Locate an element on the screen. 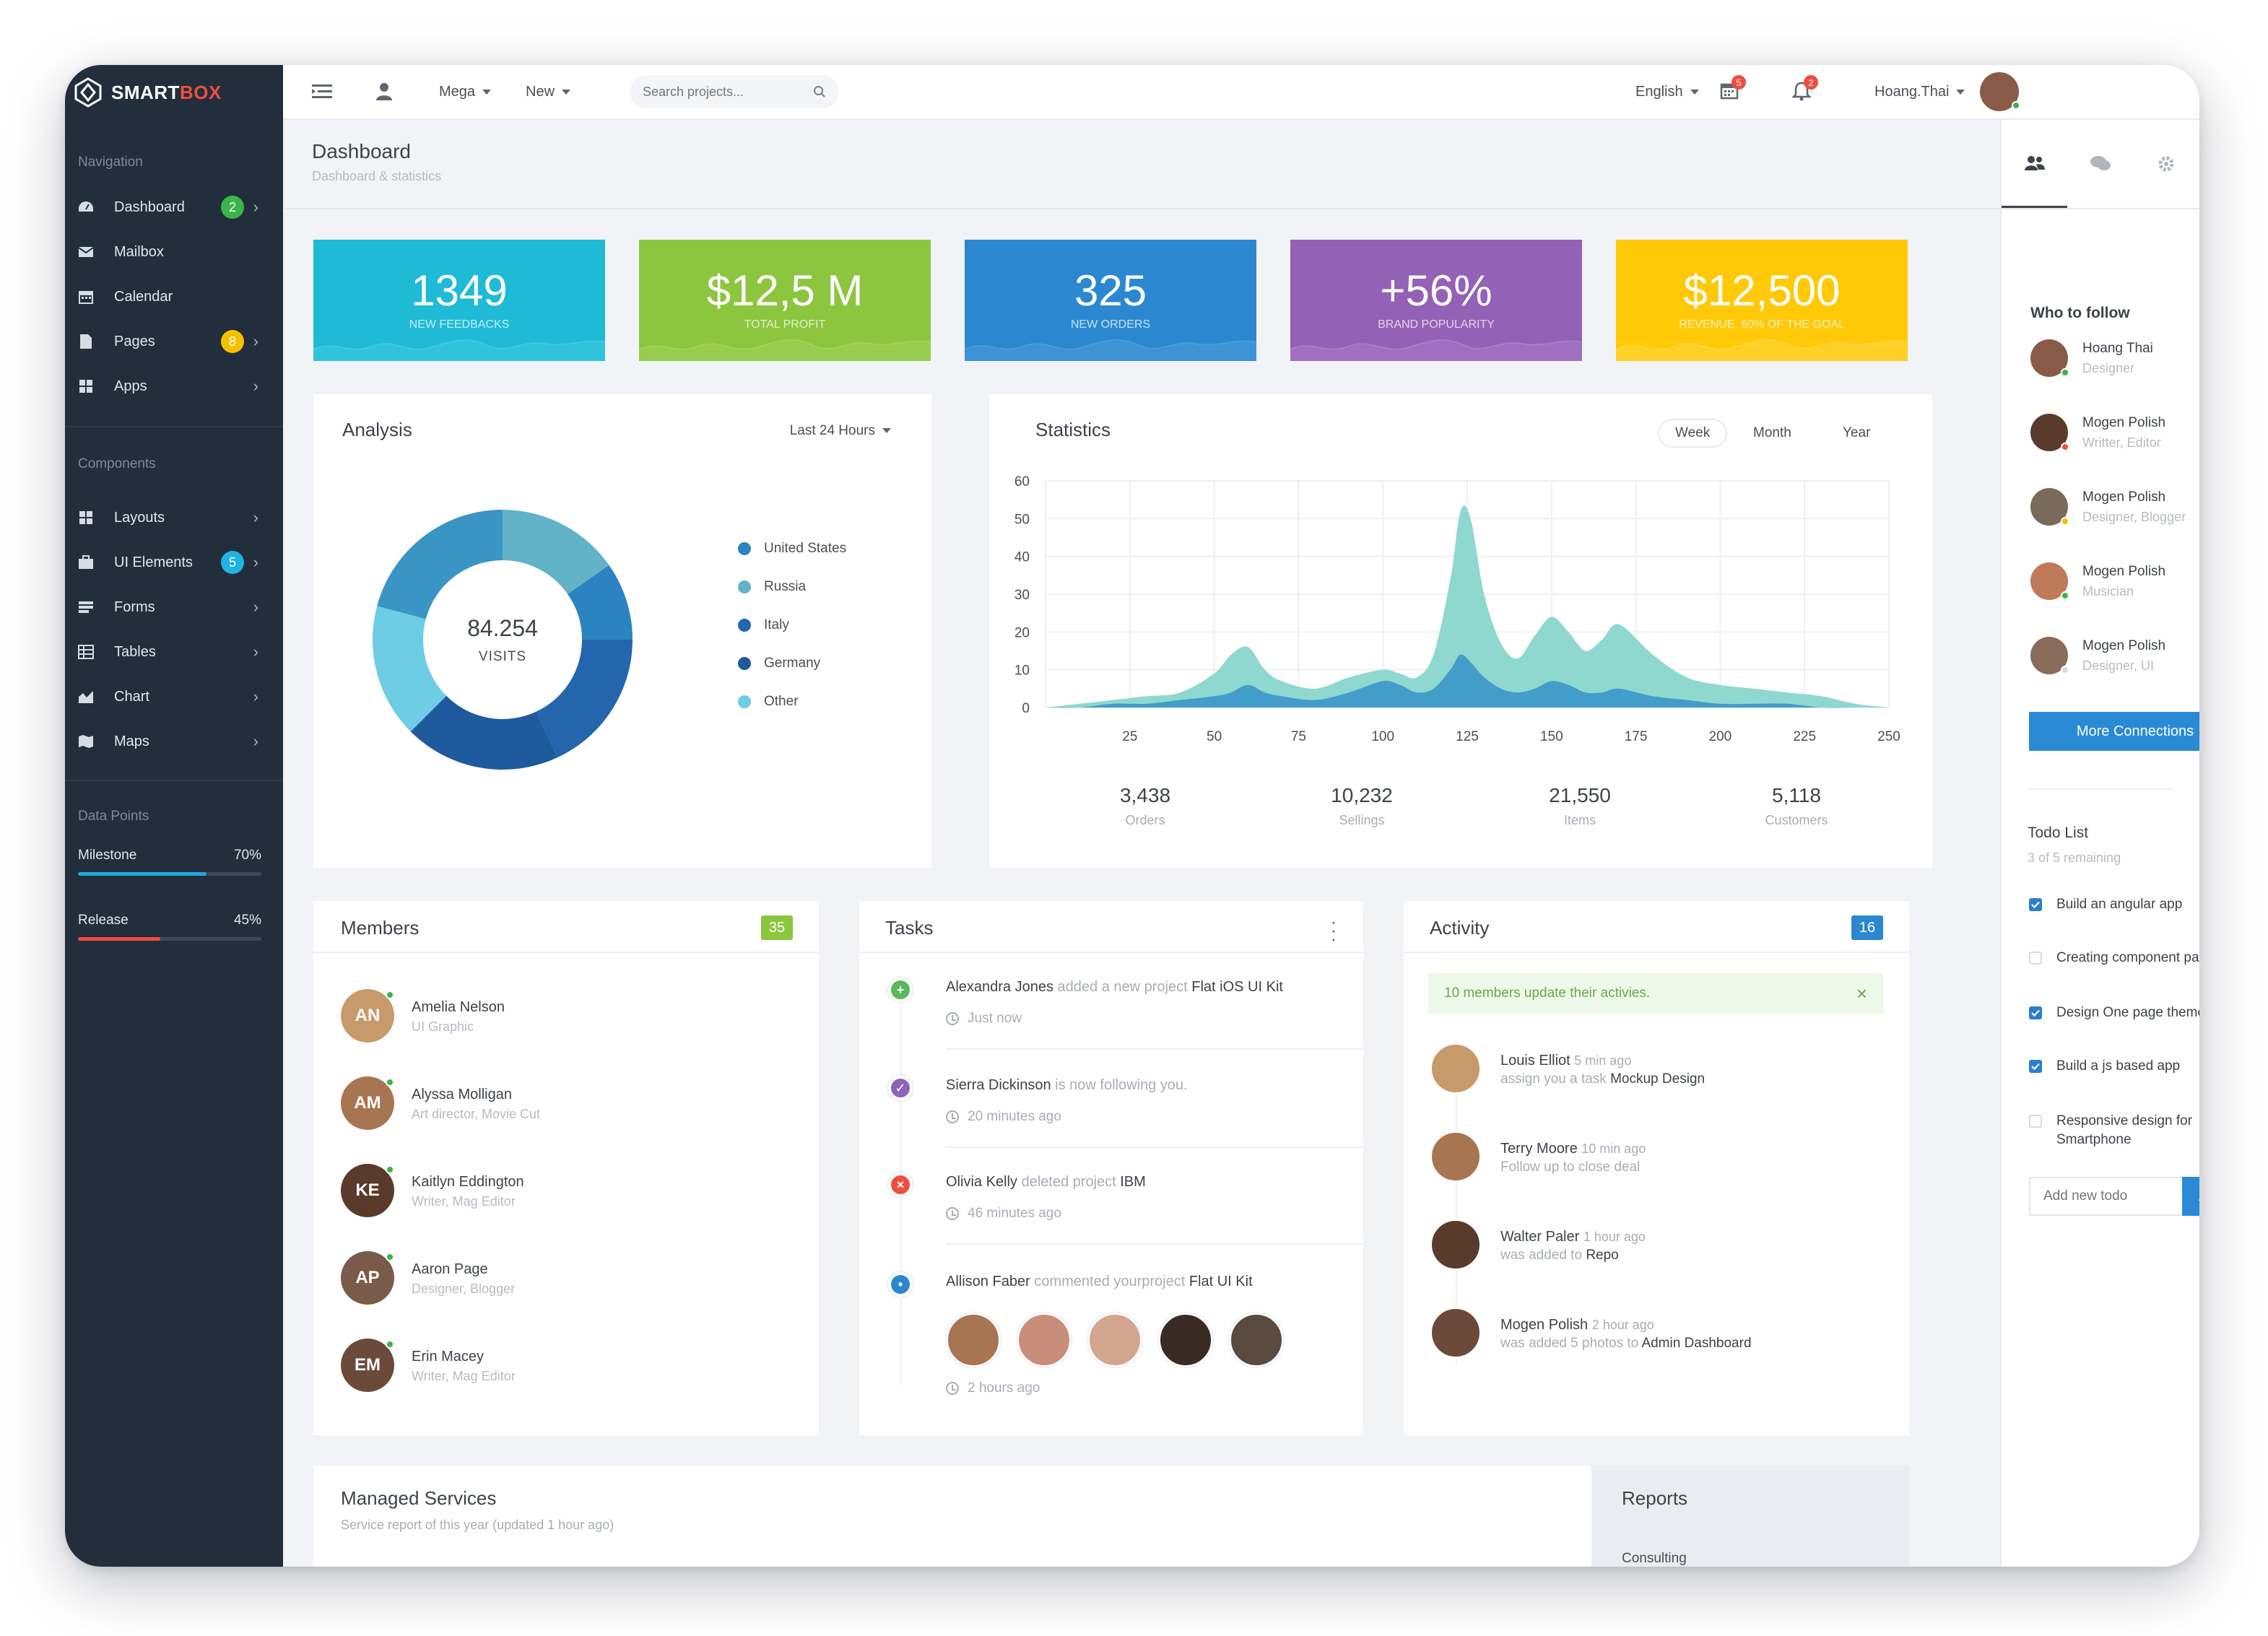 The image size is (2268, 1636). x-tick-label: 200 is located at coordinates (1720, 735).